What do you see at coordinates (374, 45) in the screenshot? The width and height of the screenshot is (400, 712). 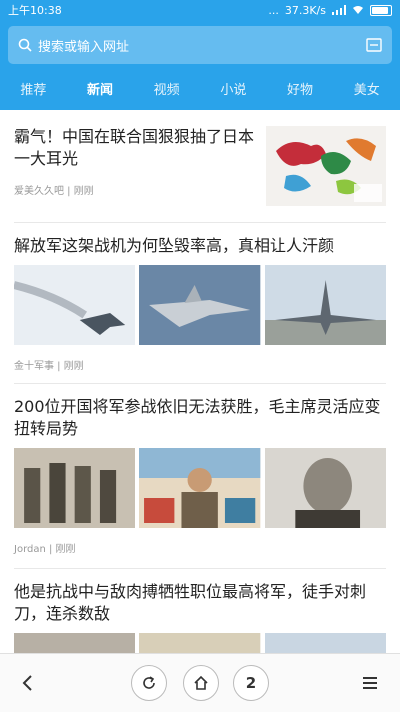 I see `scan-icon` at bounding box center [374, 45].